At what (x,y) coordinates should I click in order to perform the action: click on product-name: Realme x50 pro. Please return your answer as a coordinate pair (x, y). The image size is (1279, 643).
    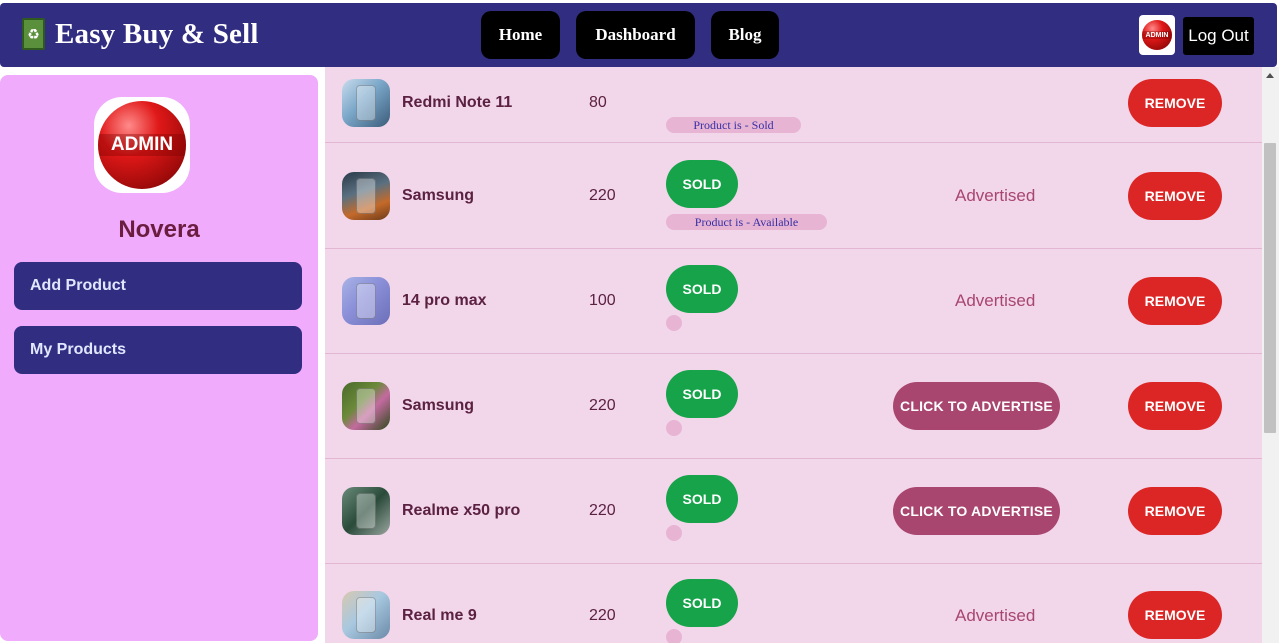
    Looking at the image, I should click on (461, 510).